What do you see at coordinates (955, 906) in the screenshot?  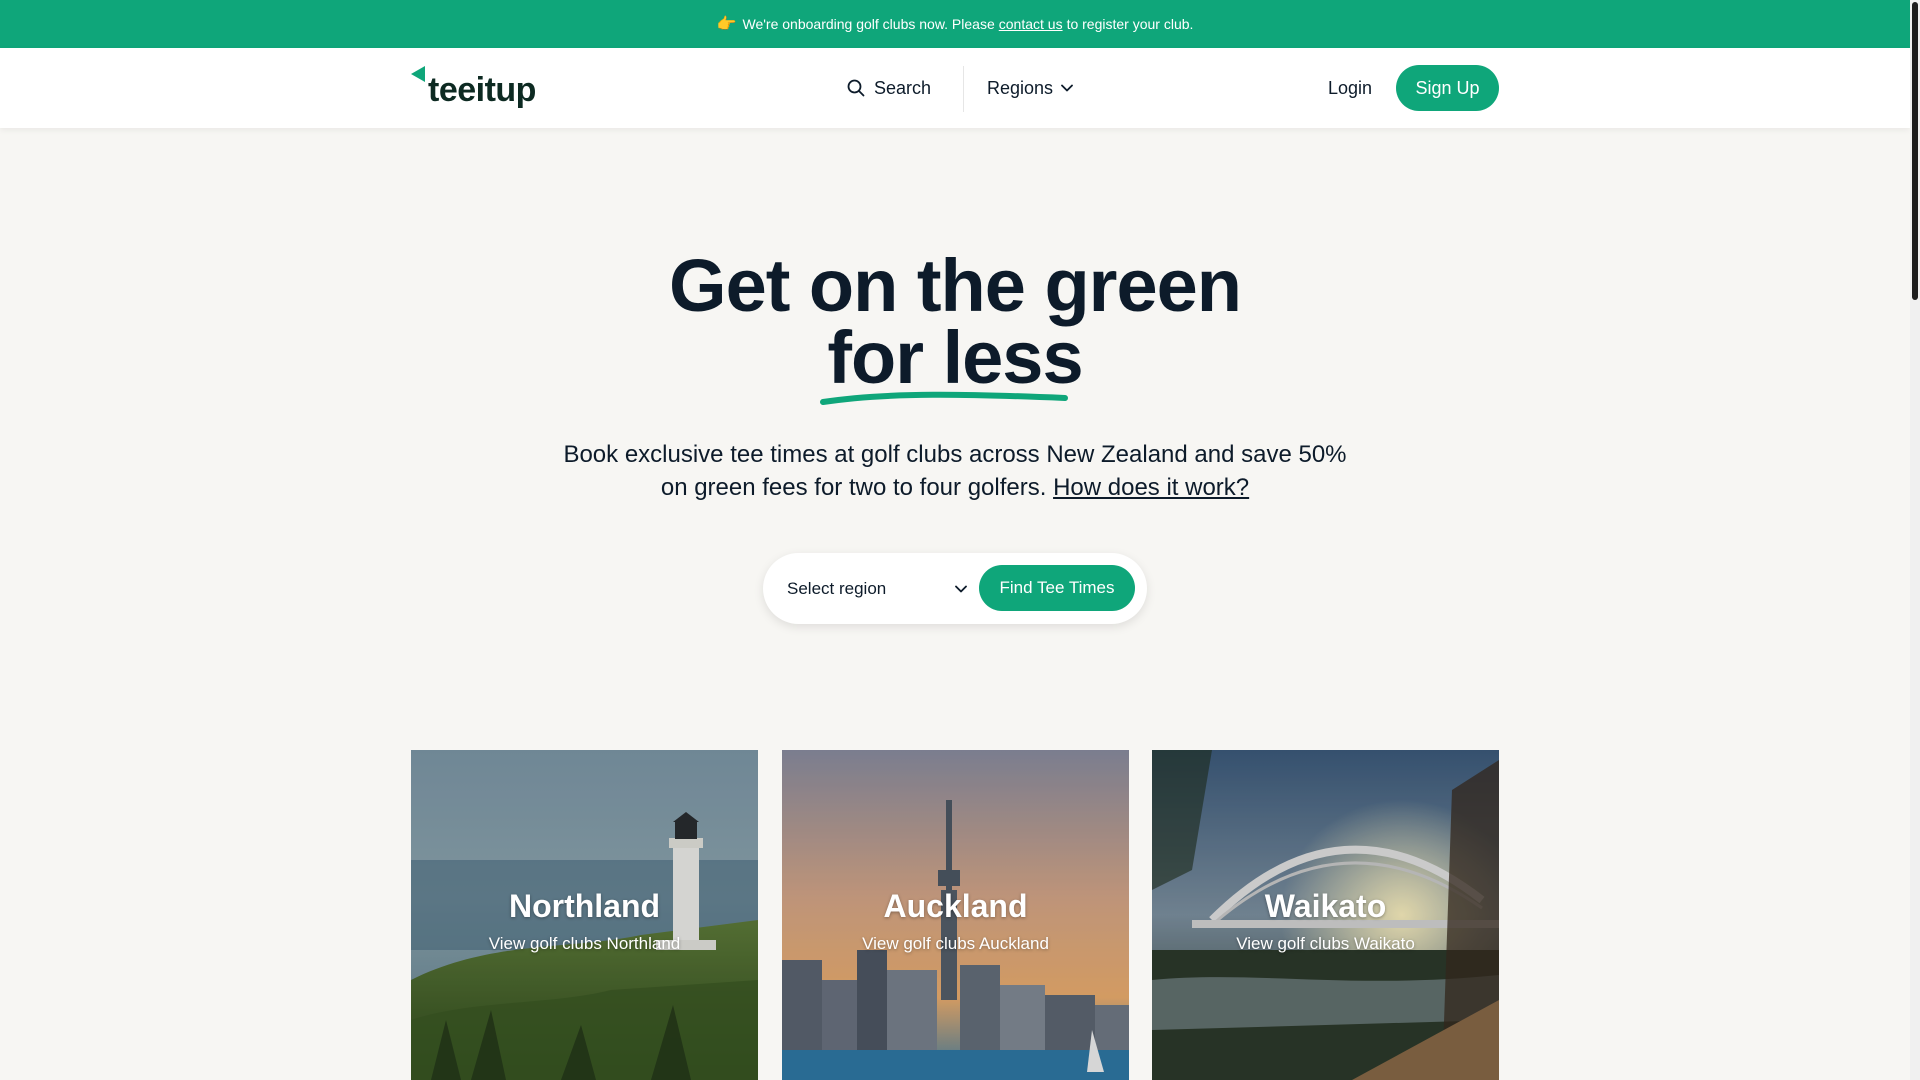 I see `region-card-title: Auckland` at bounding box center [955, 906].